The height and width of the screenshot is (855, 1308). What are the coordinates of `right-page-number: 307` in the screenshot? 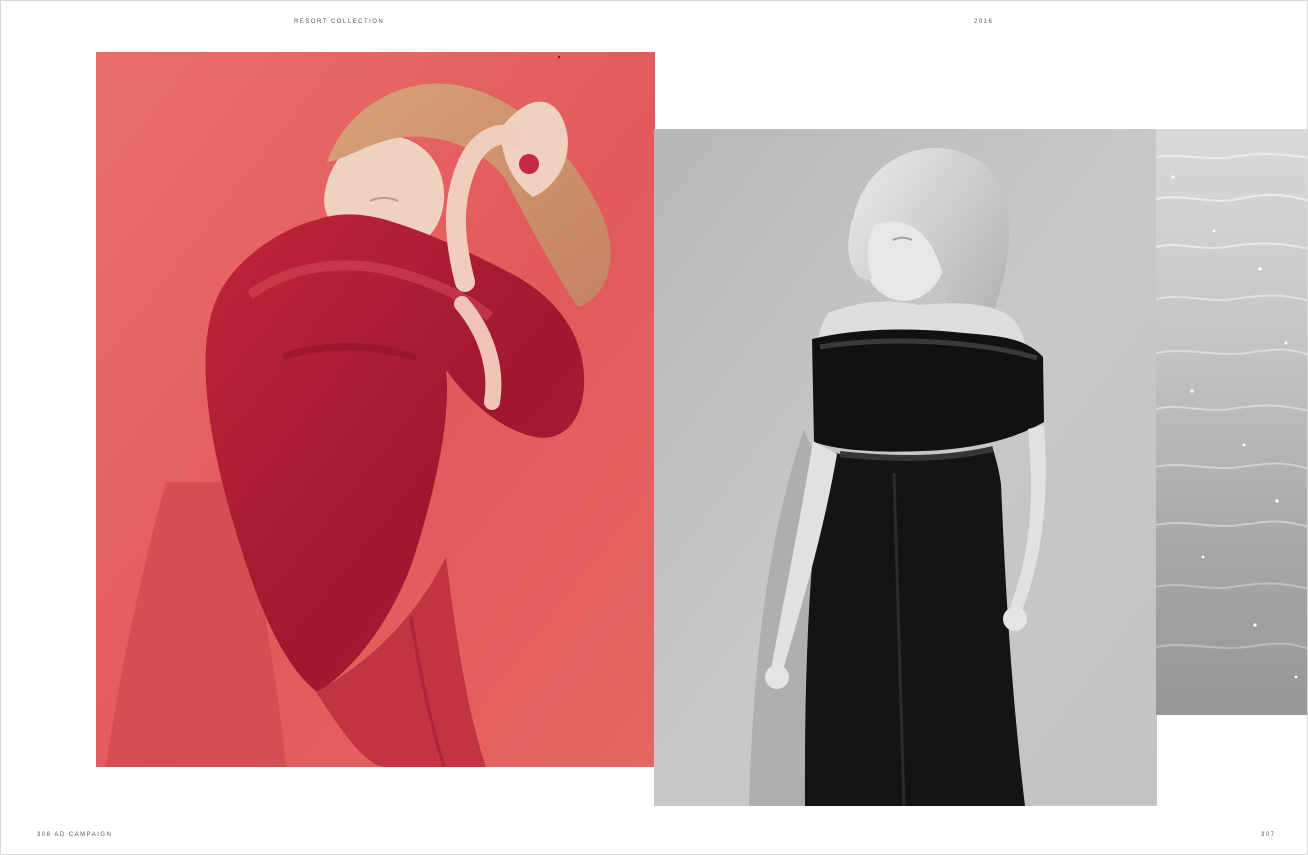 It's located at (1268, 835).